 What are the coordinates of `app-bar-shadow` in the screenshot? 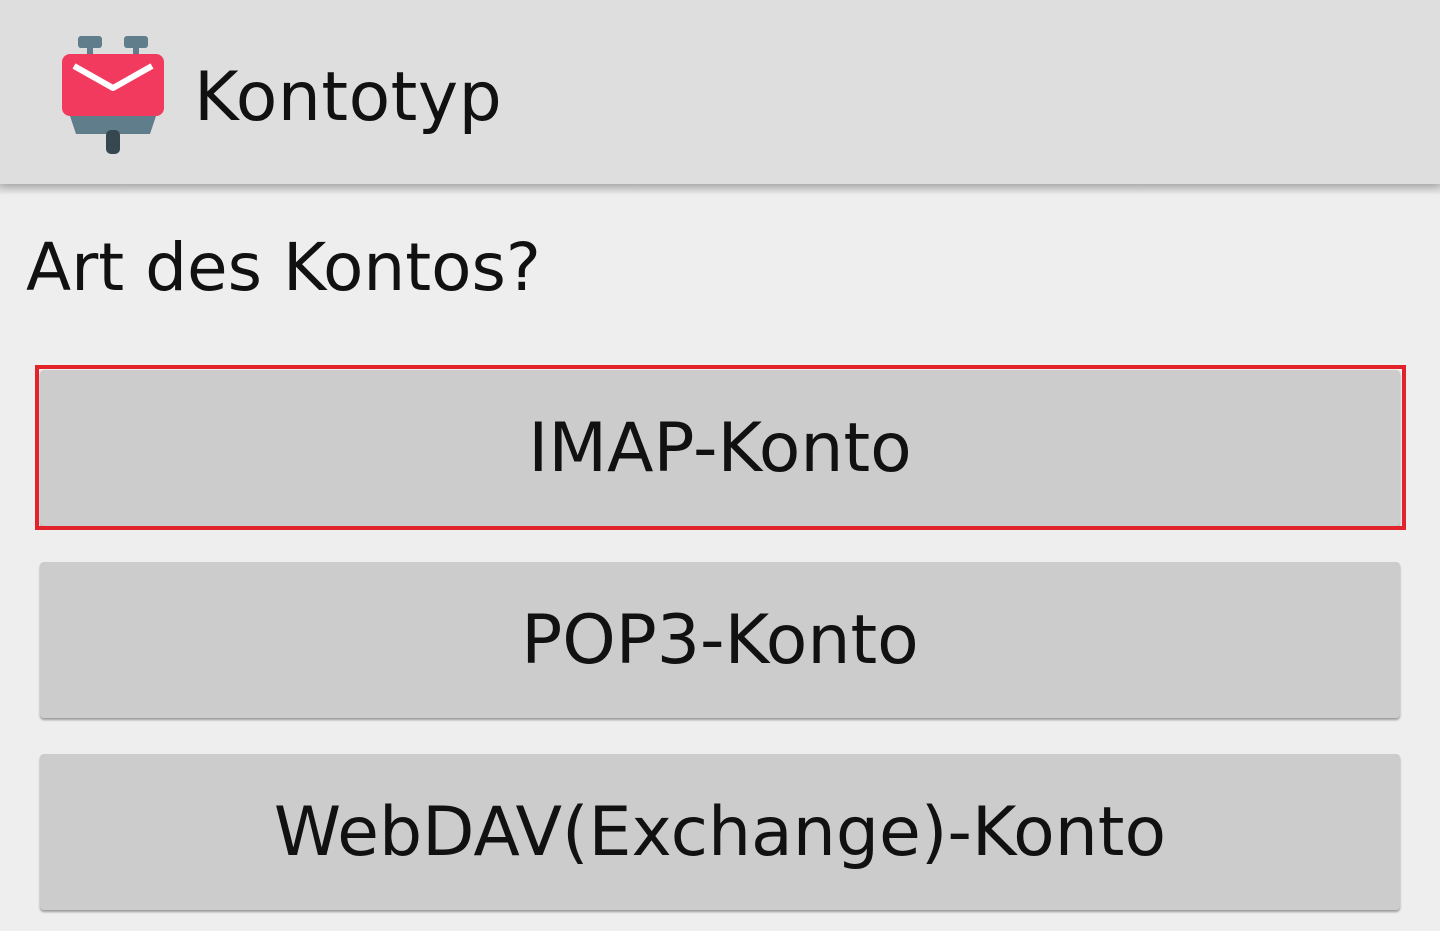 It's located at (720, 189).